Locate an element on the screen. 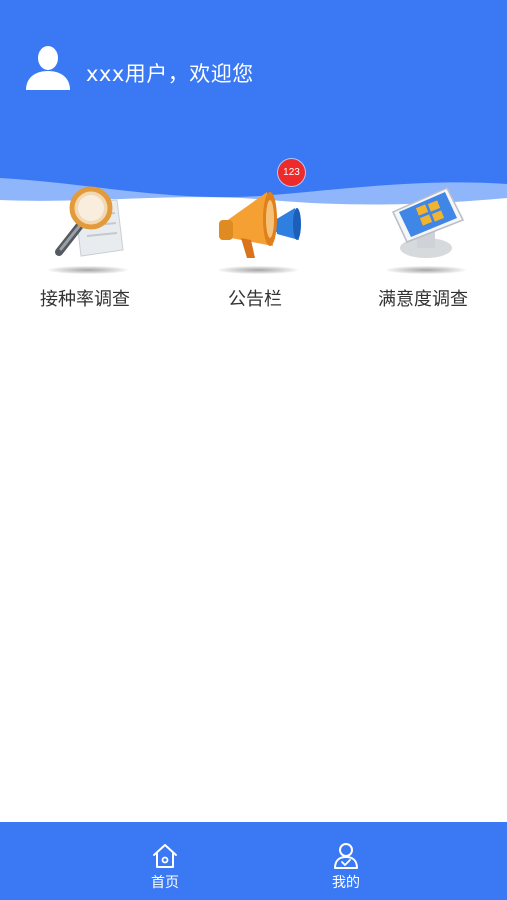  announcement-count-badge: 123 is located at coordinates (291, 172).